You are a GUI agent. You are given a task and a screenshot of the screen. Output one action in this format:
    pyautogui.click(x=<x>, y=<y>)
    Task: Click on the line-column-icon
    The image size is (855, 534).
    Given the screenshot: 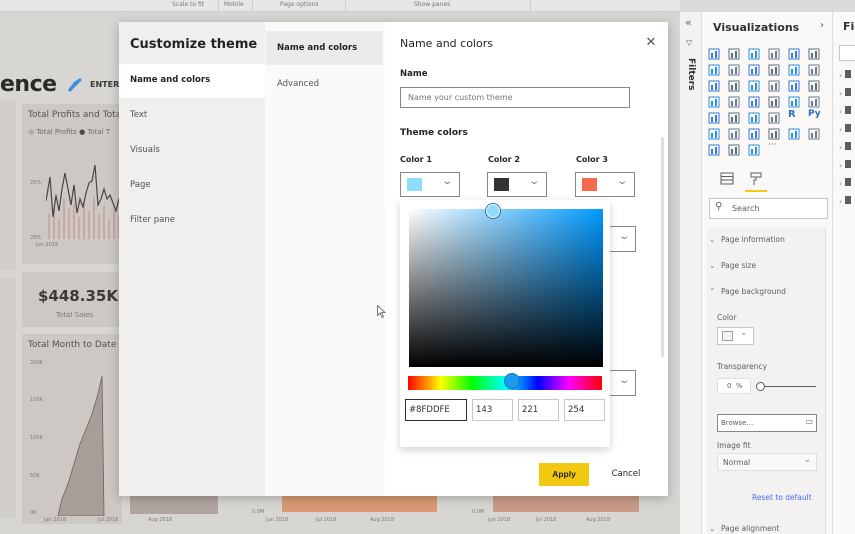 What is the action you would take?
    pyautogui.click(x=774, y=68)
    